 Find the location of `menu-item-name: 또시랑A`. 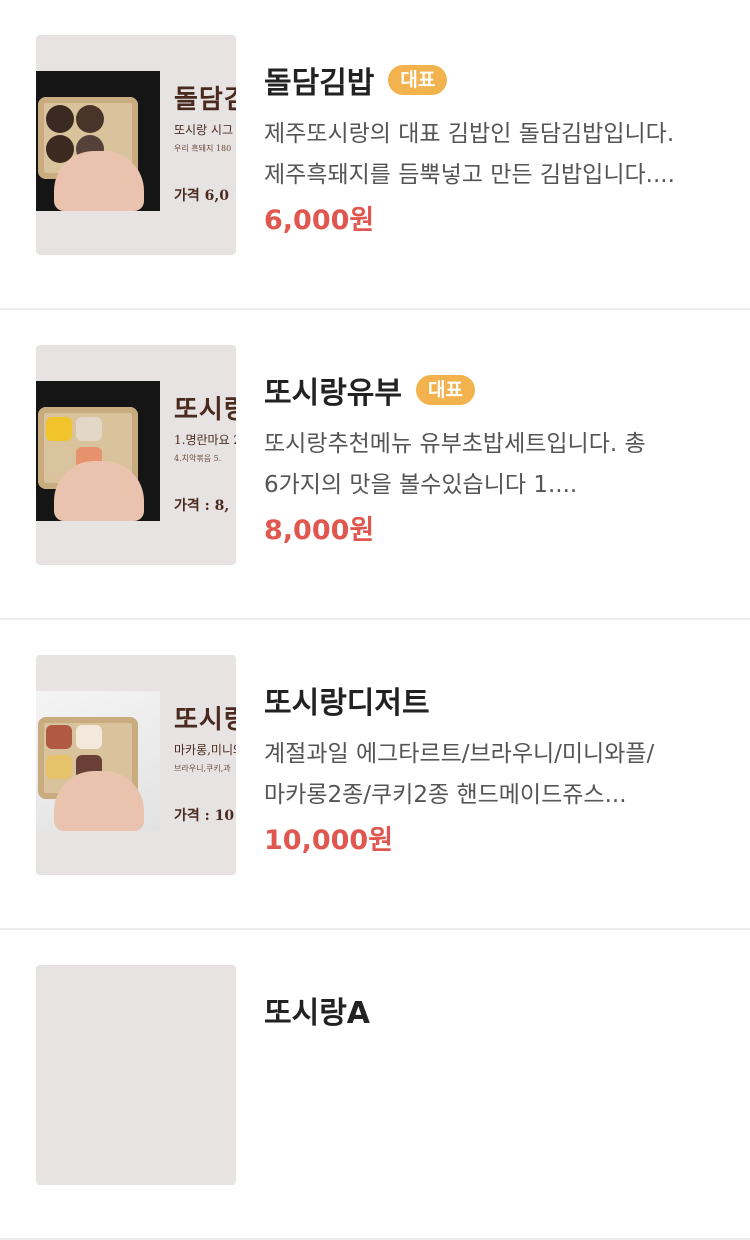

menu-item-name: 또시랑A is located at coordinates (317, 1013).